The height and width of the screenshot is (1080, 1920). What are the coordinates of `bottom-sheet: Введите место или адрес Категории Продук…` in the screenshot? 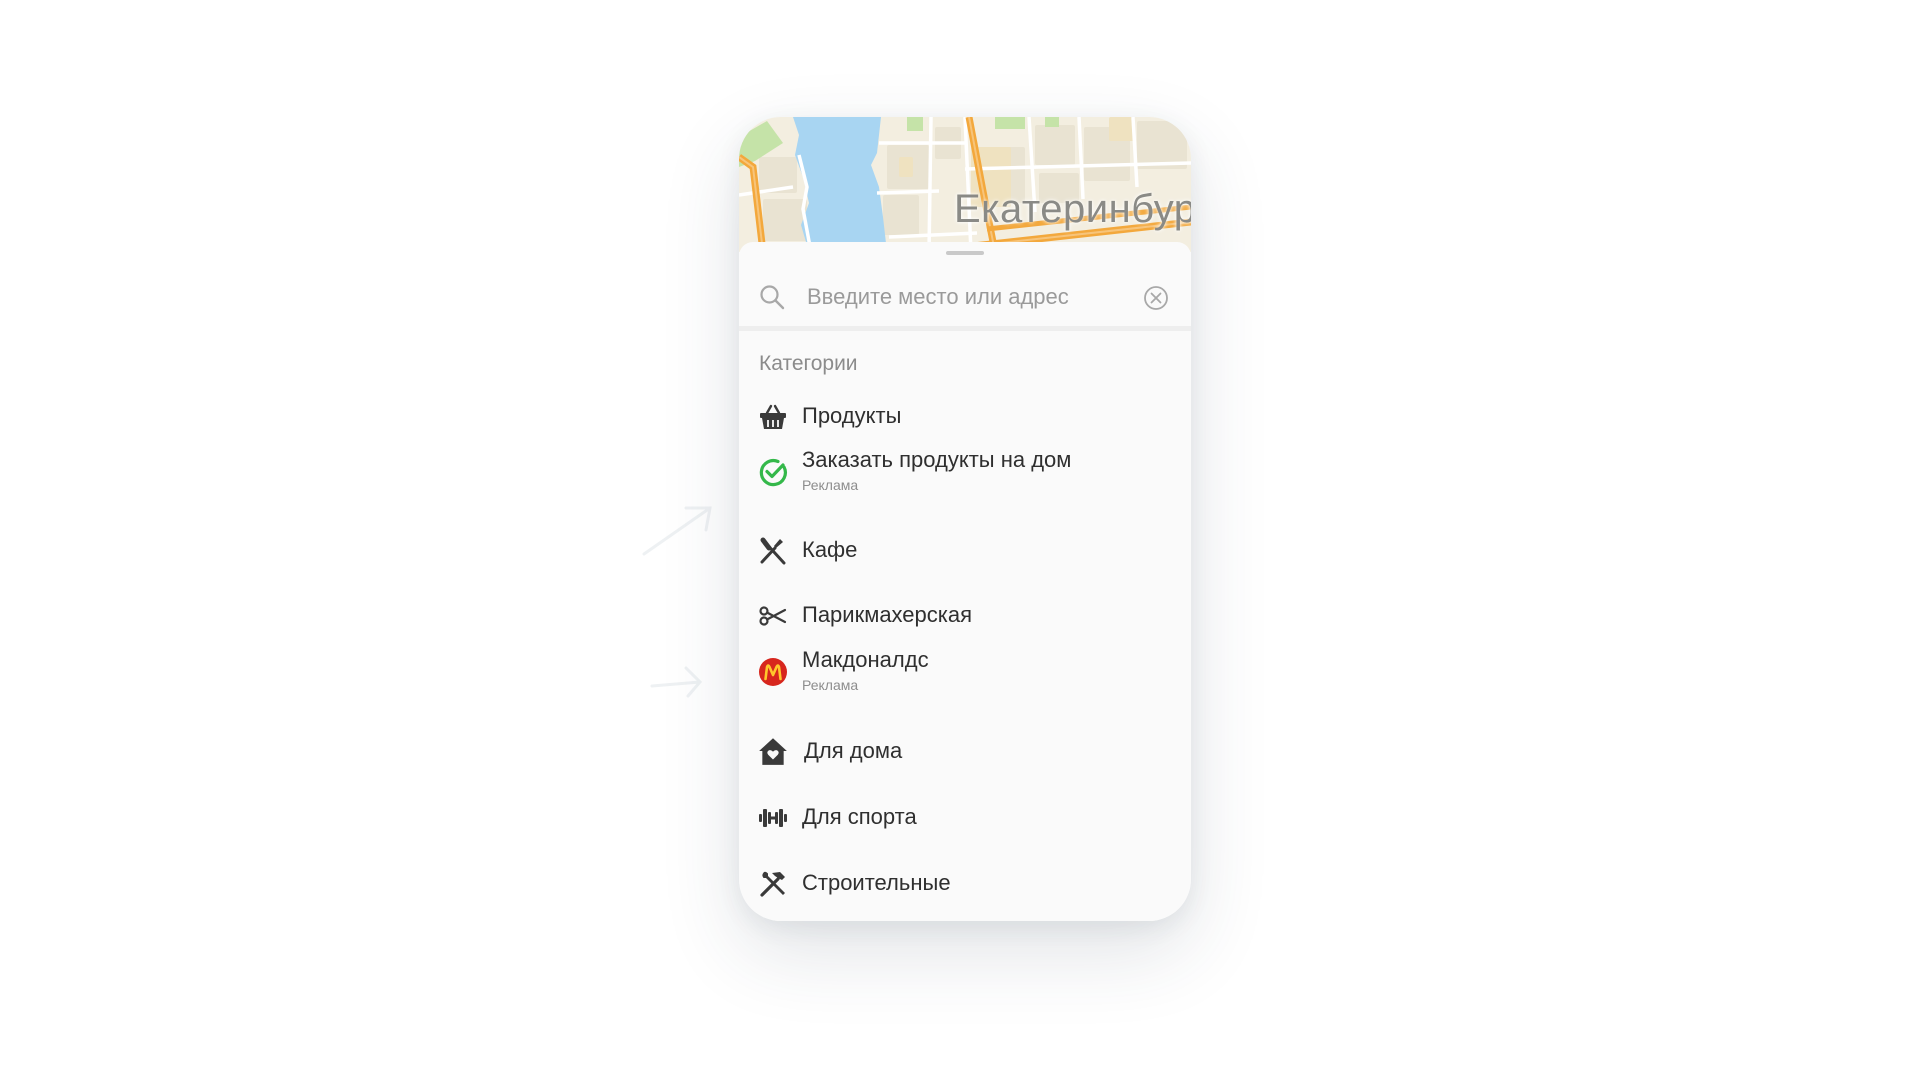 It's located at (965, 581).